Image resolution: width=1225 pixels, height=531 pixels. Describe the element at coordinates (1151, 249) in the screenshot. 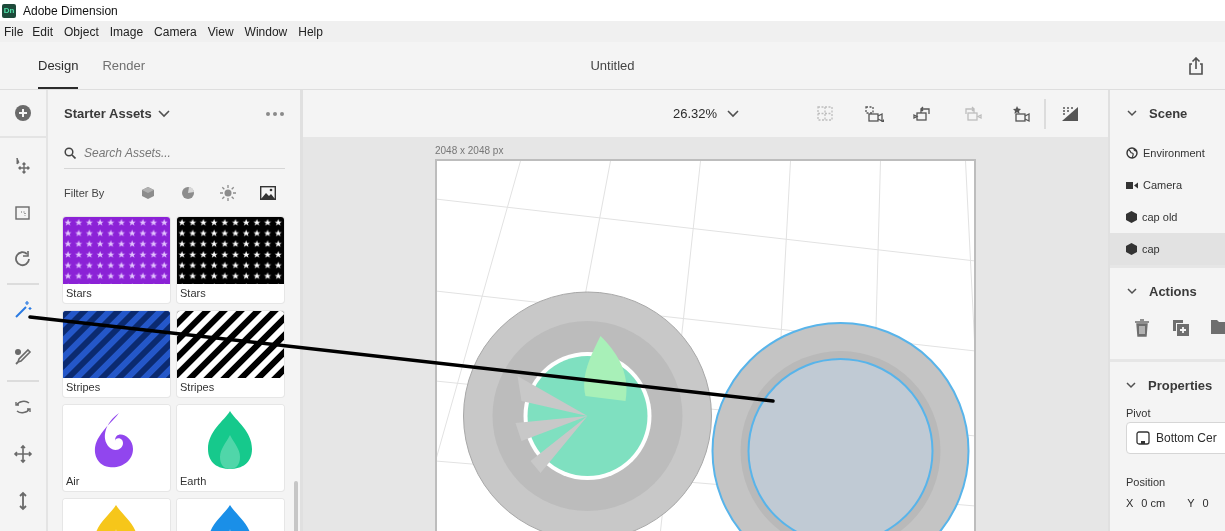

I see `scene-item-label: cap` at that location.